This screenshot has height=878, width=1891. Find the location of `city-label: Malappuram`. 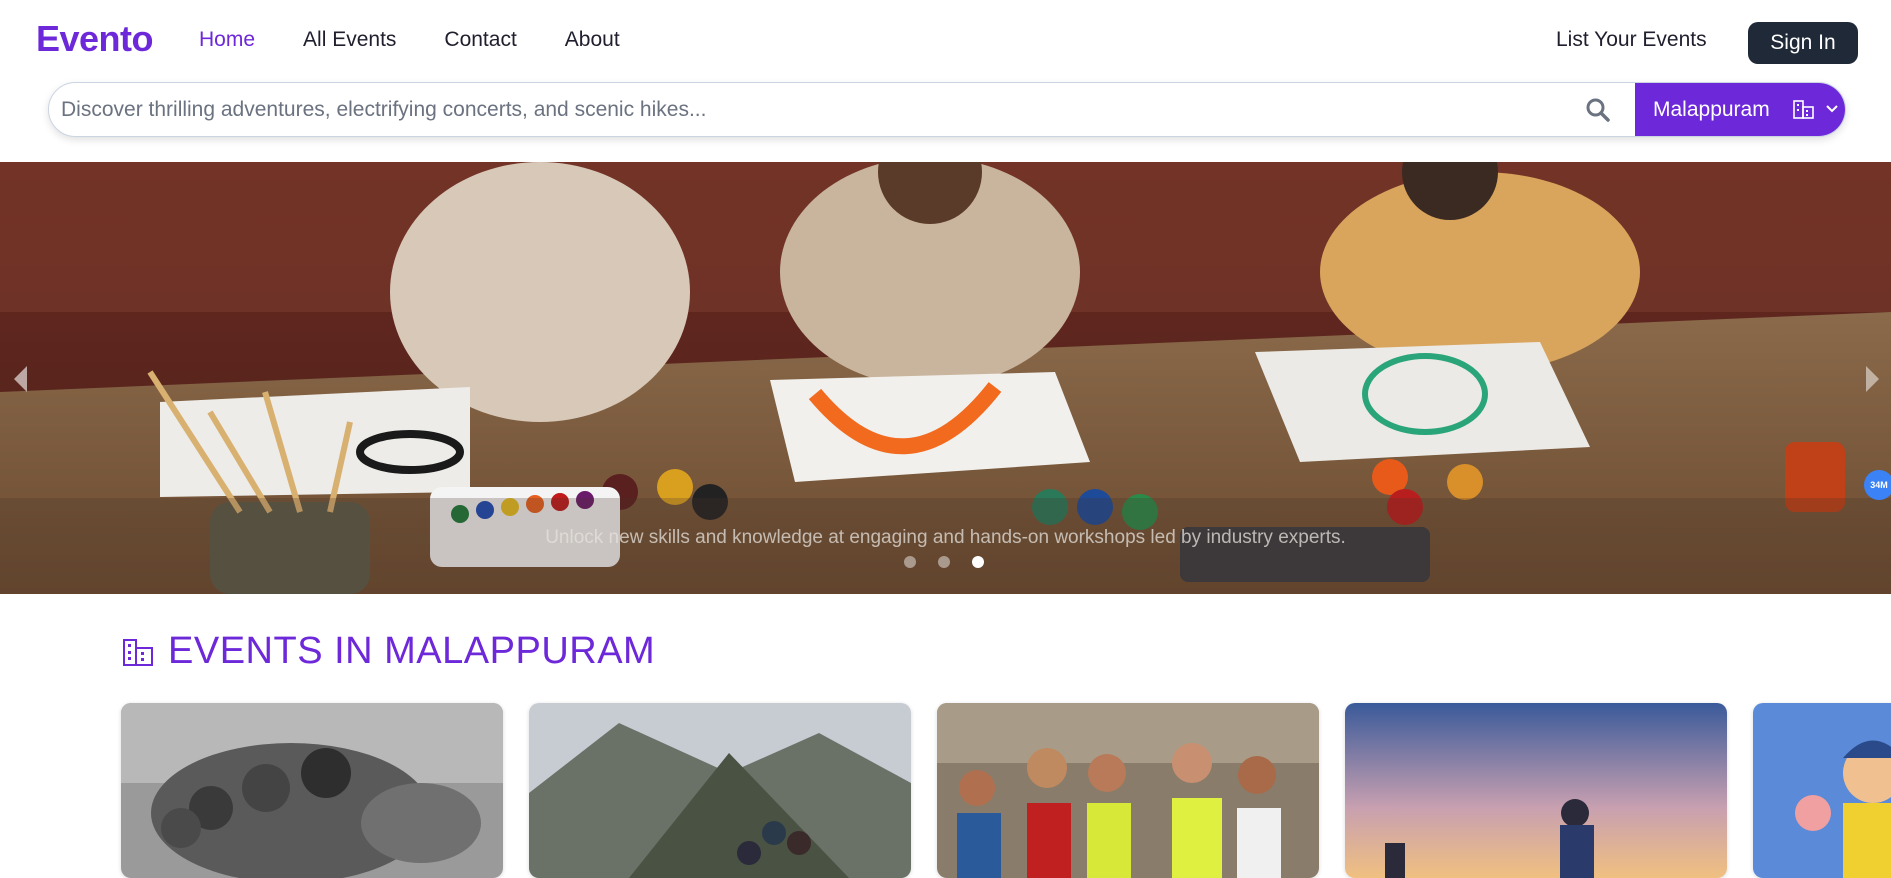

city-label: Malappuram is located at coordinates (1711, 109).